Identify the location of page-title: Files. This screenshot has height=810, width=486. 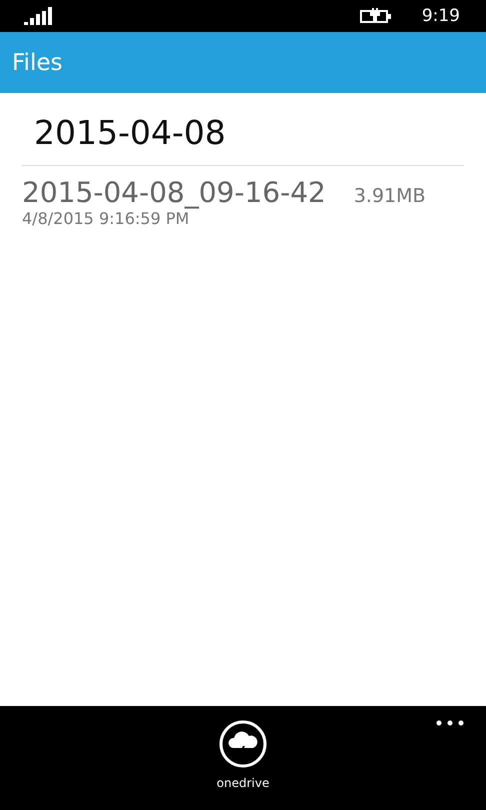
(37, 63).